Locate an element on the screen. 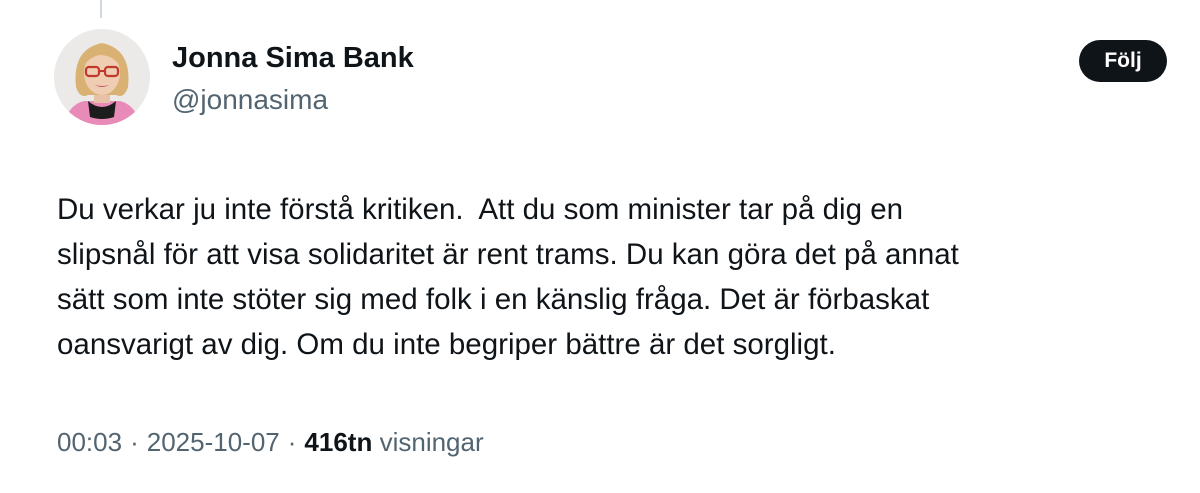  avatar is located at coordinates (102, 77).